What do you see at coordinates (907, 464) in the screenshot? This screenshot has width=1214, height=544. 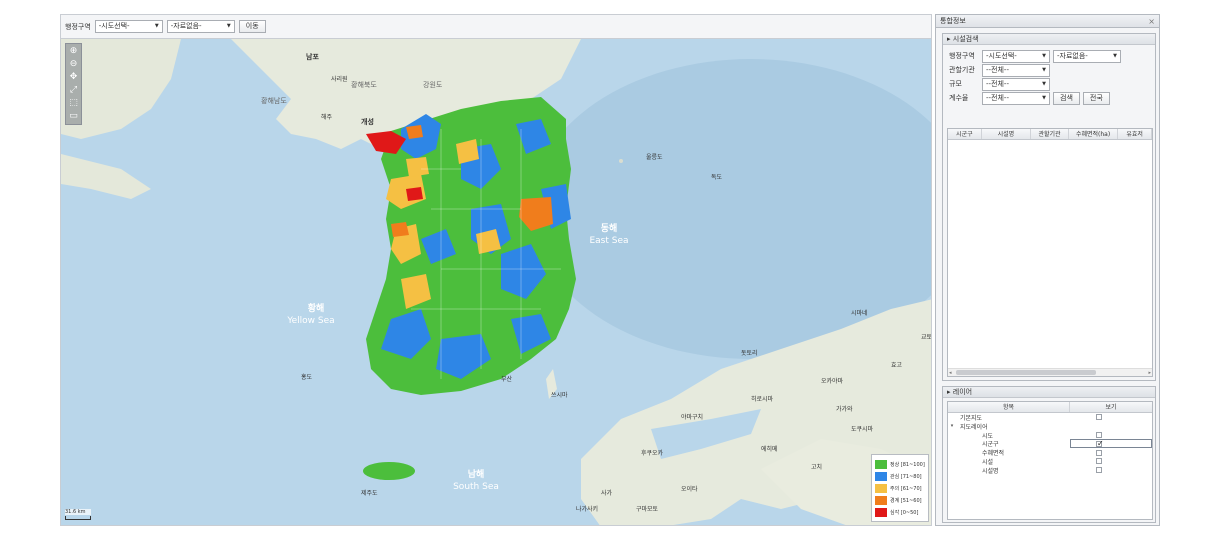 I see `legend-label: 정상 [81~100]` at bounding box center [907, 464].